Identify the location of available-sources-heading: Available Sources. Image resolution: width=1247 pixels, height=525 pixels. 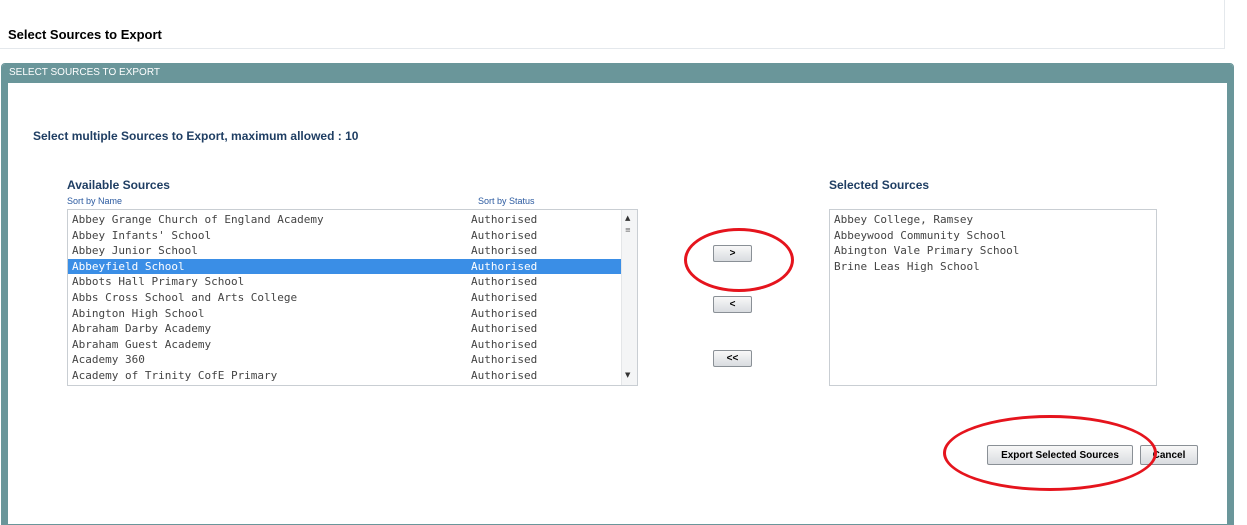
(118, 185).